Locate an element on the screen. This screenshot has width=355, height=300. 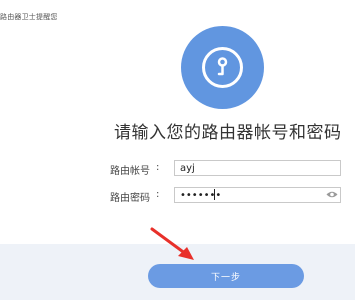
next-step-button: 下一步 is located at coordinates (226, 276).